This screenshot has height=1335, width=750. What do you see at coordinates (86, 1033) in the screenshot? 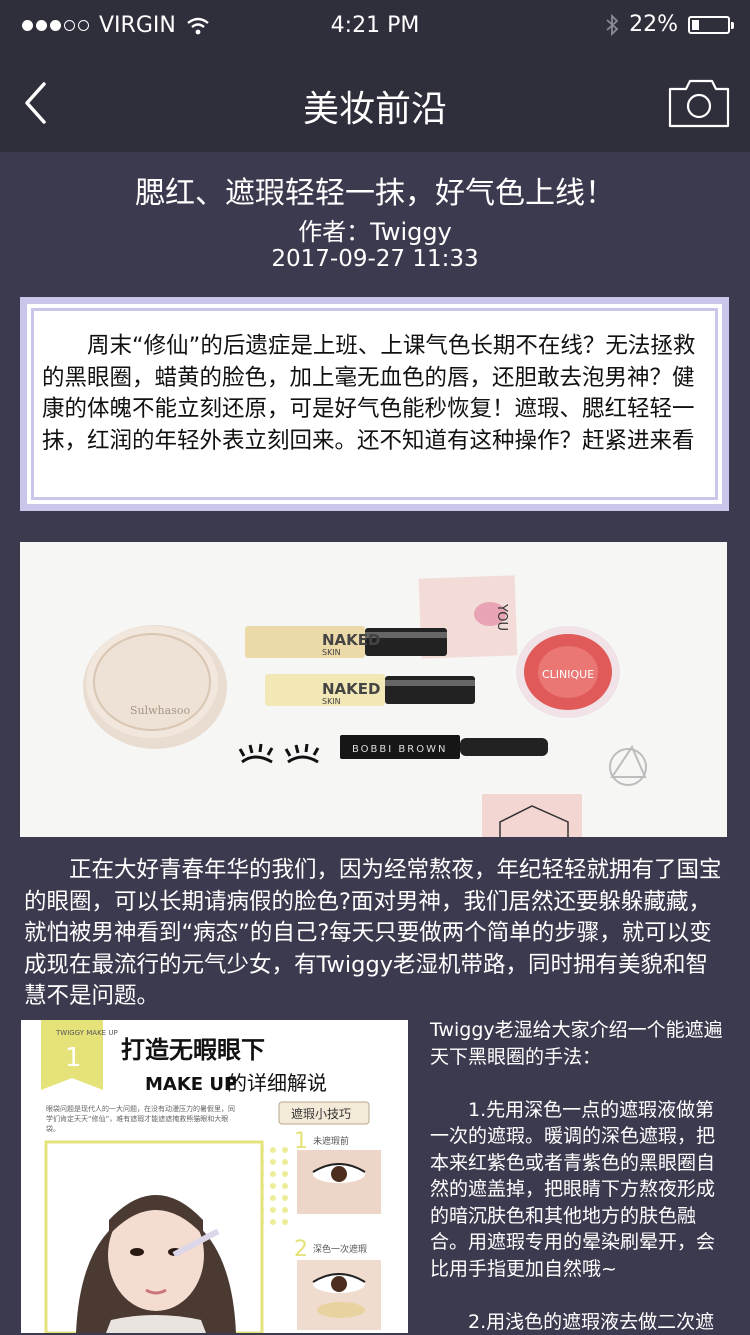
I see `badge-label: TWIGGY MAKE UP` at bounding box center [86, 1033].